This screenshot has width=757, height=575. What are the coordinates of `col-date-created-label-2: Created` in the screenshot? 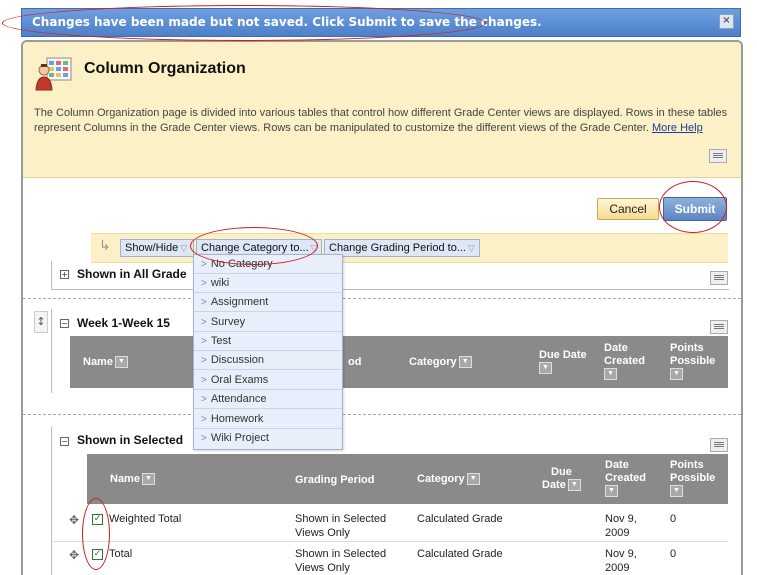 It's located at (625, 478).